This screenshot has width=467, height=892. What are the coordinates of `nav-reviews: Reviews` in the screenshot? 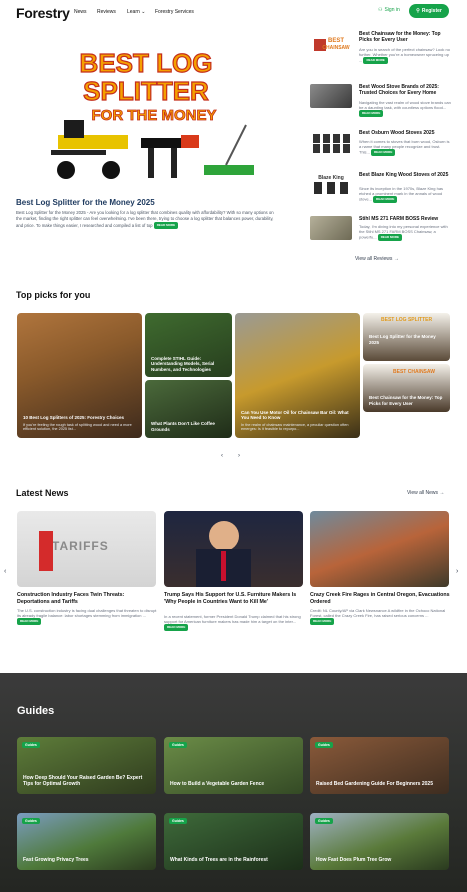 It's located at (106, 12).